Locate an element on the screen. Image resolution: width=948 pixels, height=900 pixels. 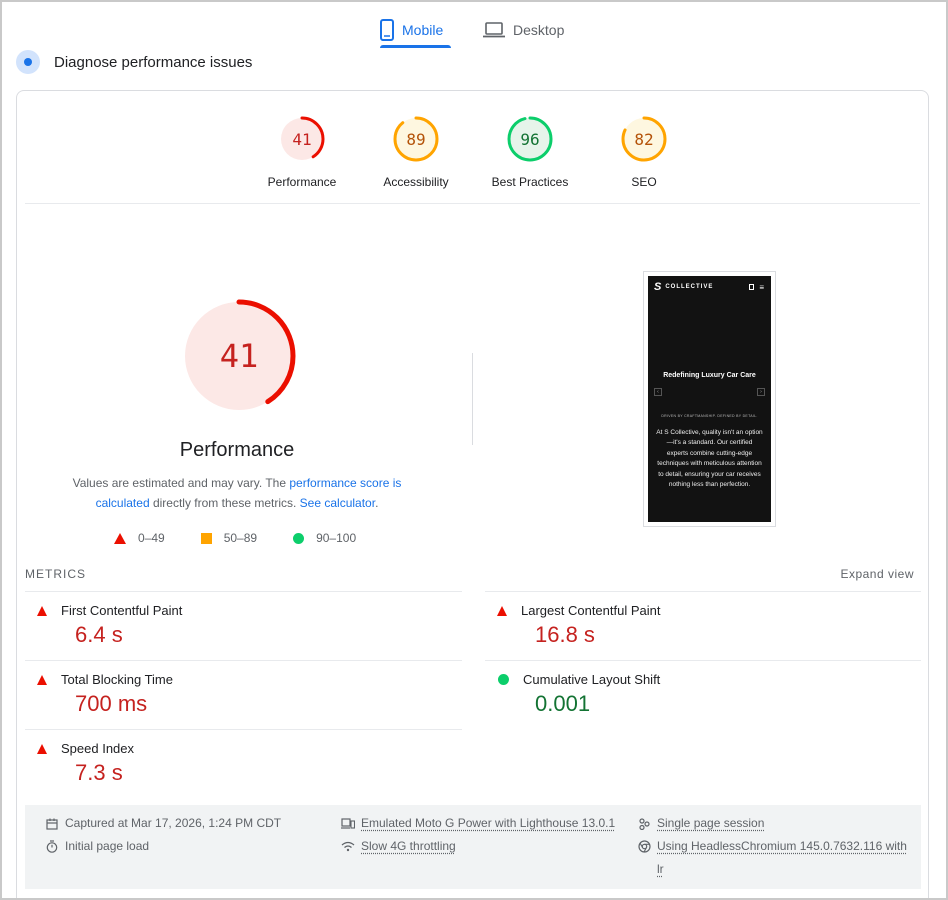
timer-icon is located at coordinates (52, 846).